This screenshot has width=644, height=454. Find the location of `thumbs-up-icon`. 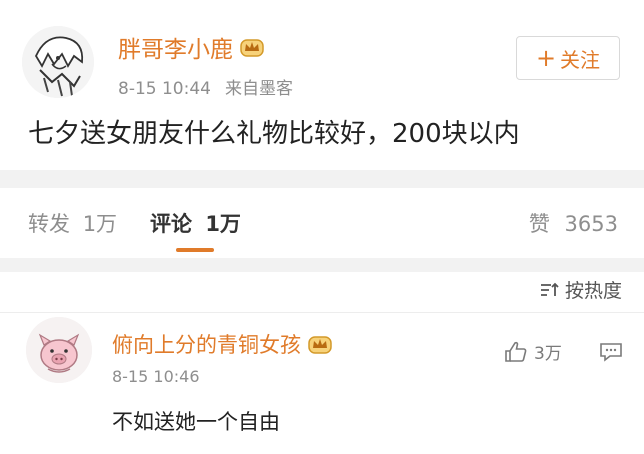

thumbs-up-icon is located at coordinates (516, 351).